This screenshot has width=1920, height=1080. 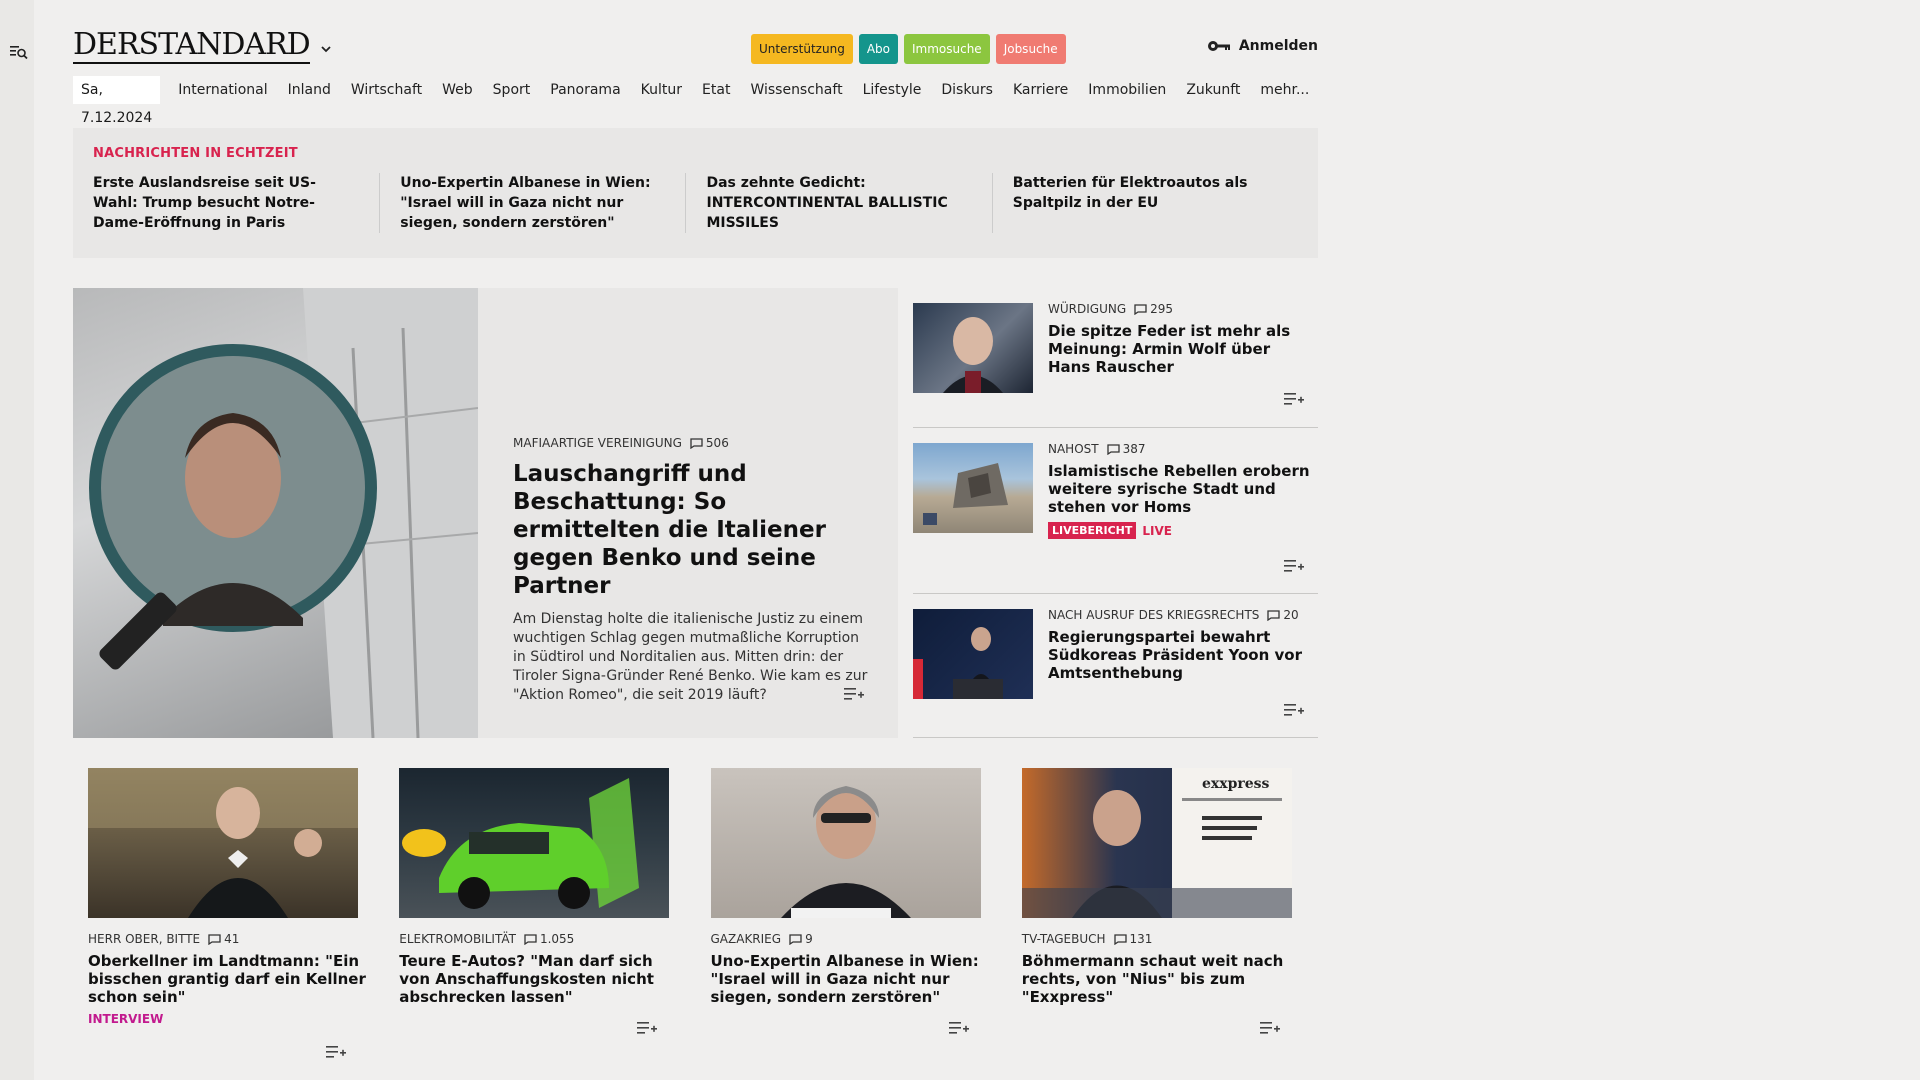 What do you see at coordinates (309, 90) in the screenshot?
I see `nav-item-inland: Inland` at bounding box center [309, 90].